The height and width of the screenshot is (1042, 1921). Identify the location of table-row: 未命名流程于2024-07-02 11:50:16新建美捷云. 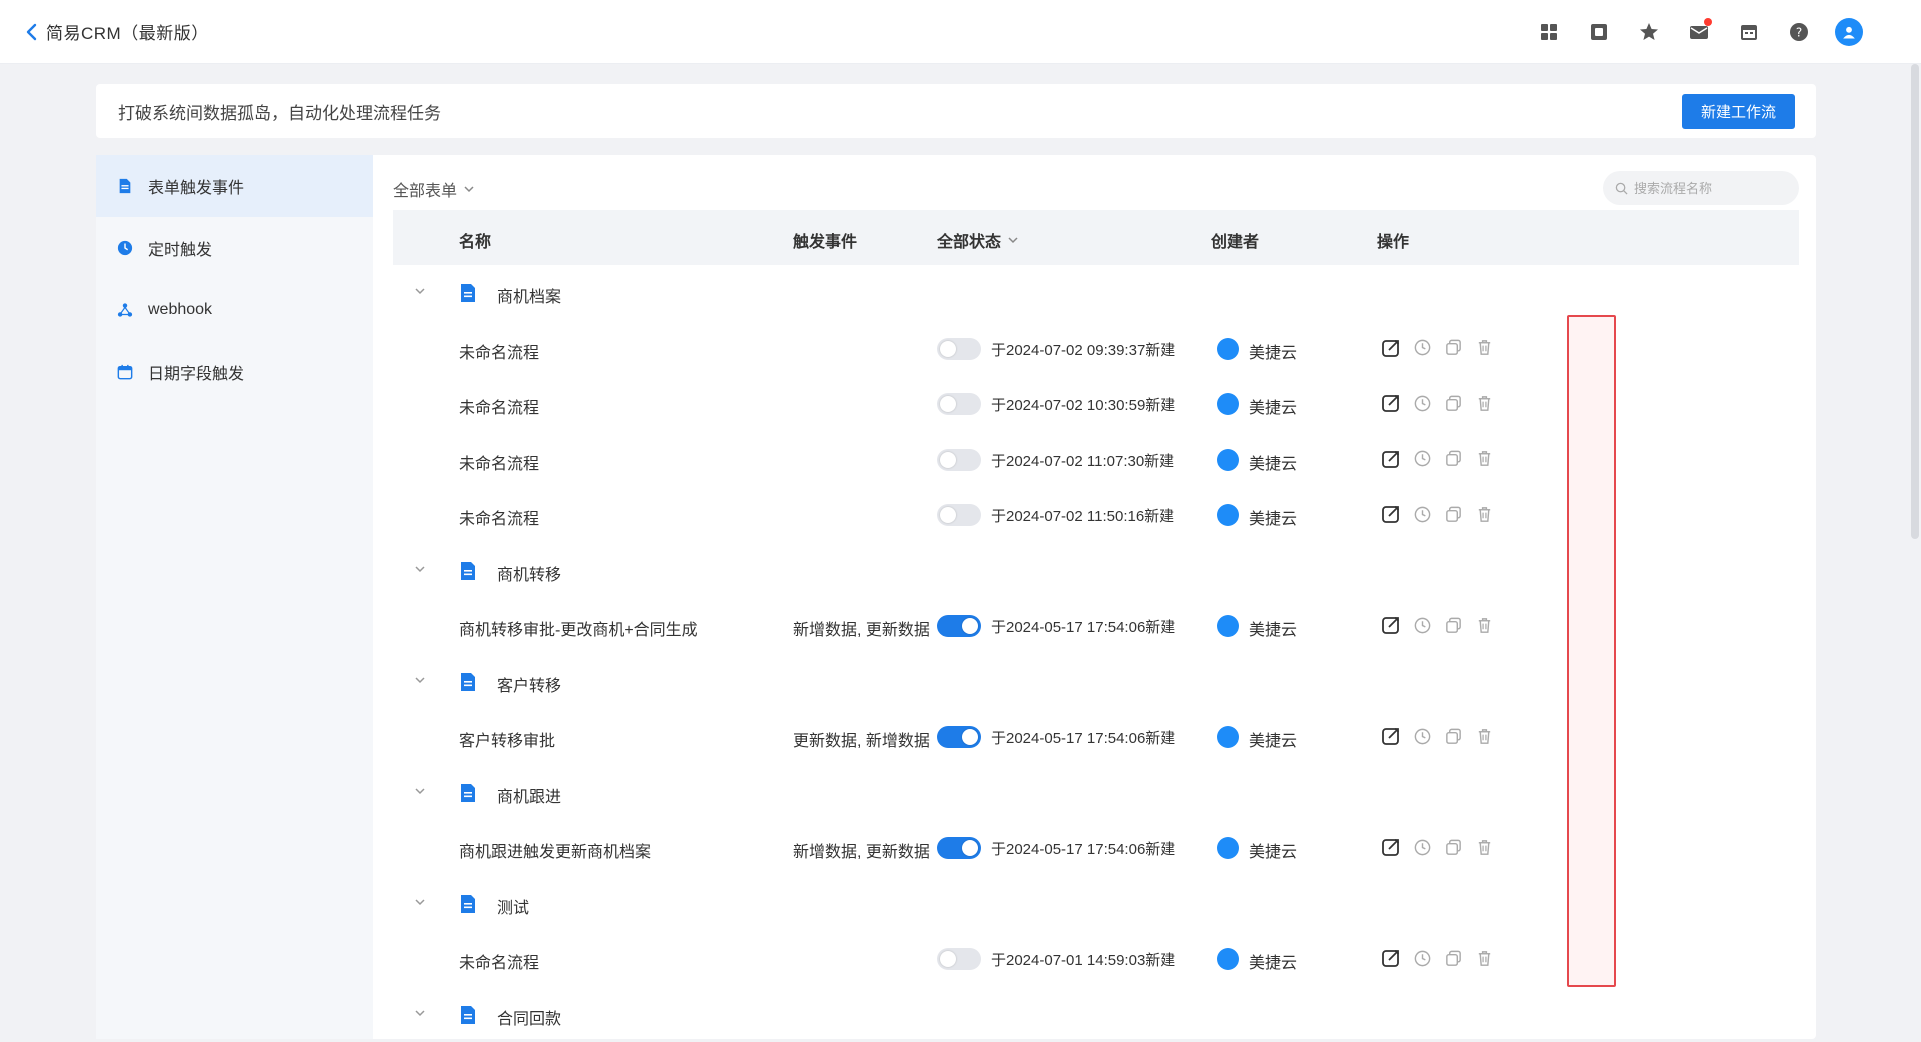
(1096, 515).